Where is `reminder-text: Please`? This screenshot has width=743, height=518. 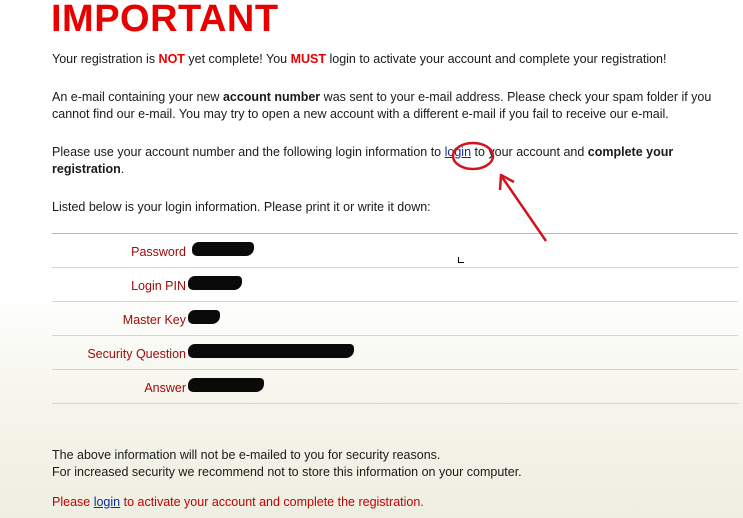
reminder-text: Please is located at coordinates (73, 502).